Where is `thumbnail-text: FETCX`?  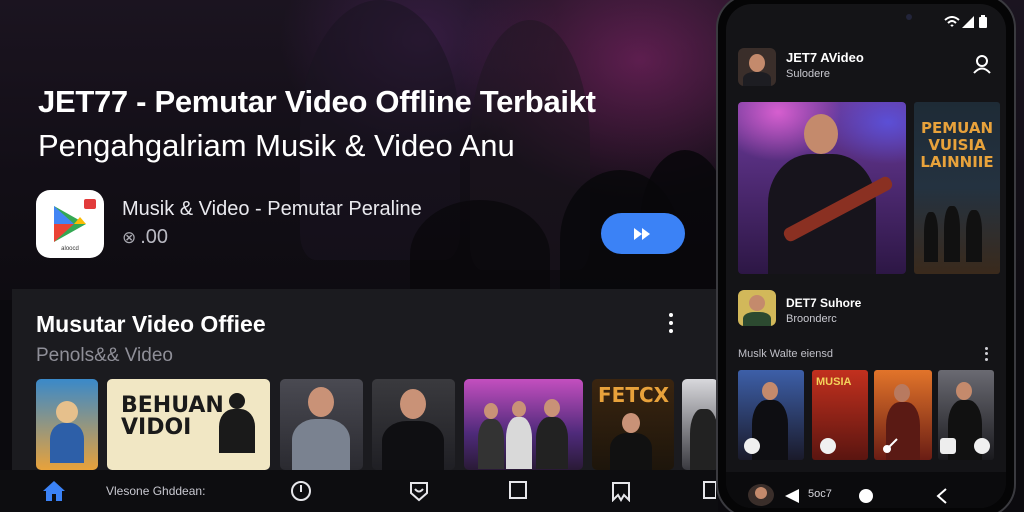 thumbnail-text: FETCX is located at coordinates (634, 395).